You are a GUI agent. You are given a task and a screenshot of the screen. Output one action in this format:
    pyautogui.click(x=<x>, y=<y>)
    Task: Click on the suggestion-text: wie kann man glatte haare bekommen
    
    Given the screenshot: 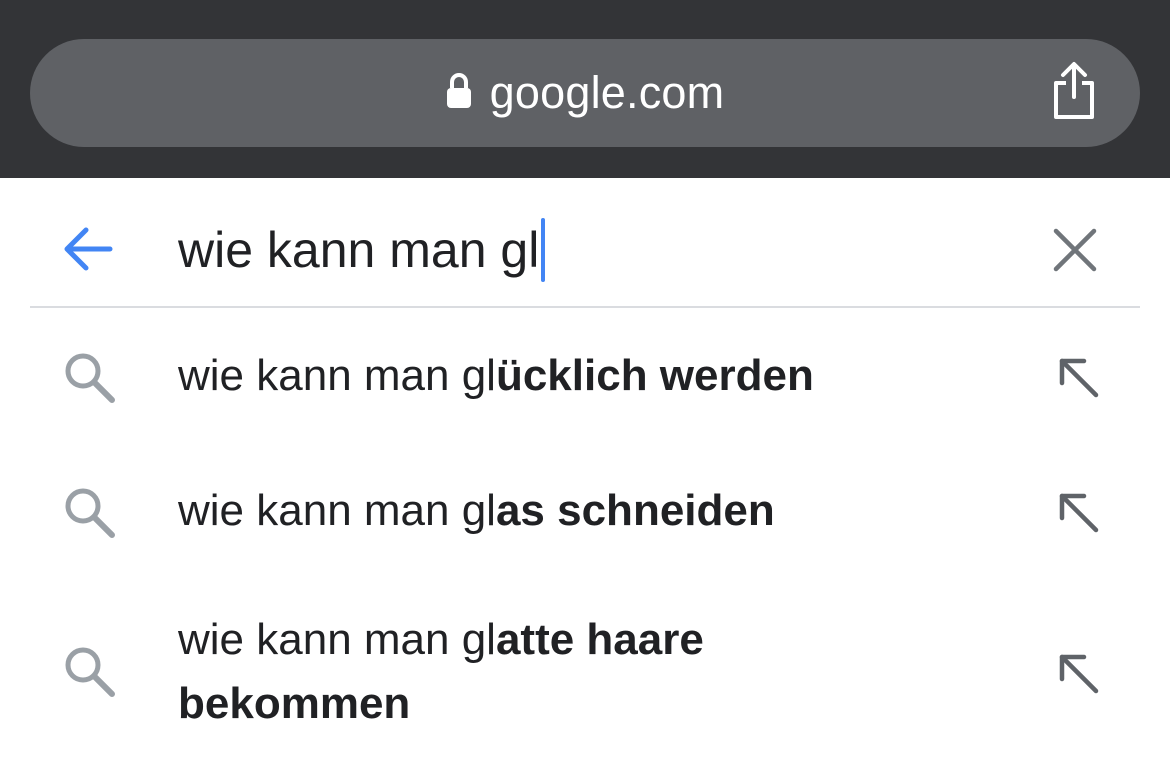 What is the action you would take?
    pyautogui.click(x=498, y=672)
    